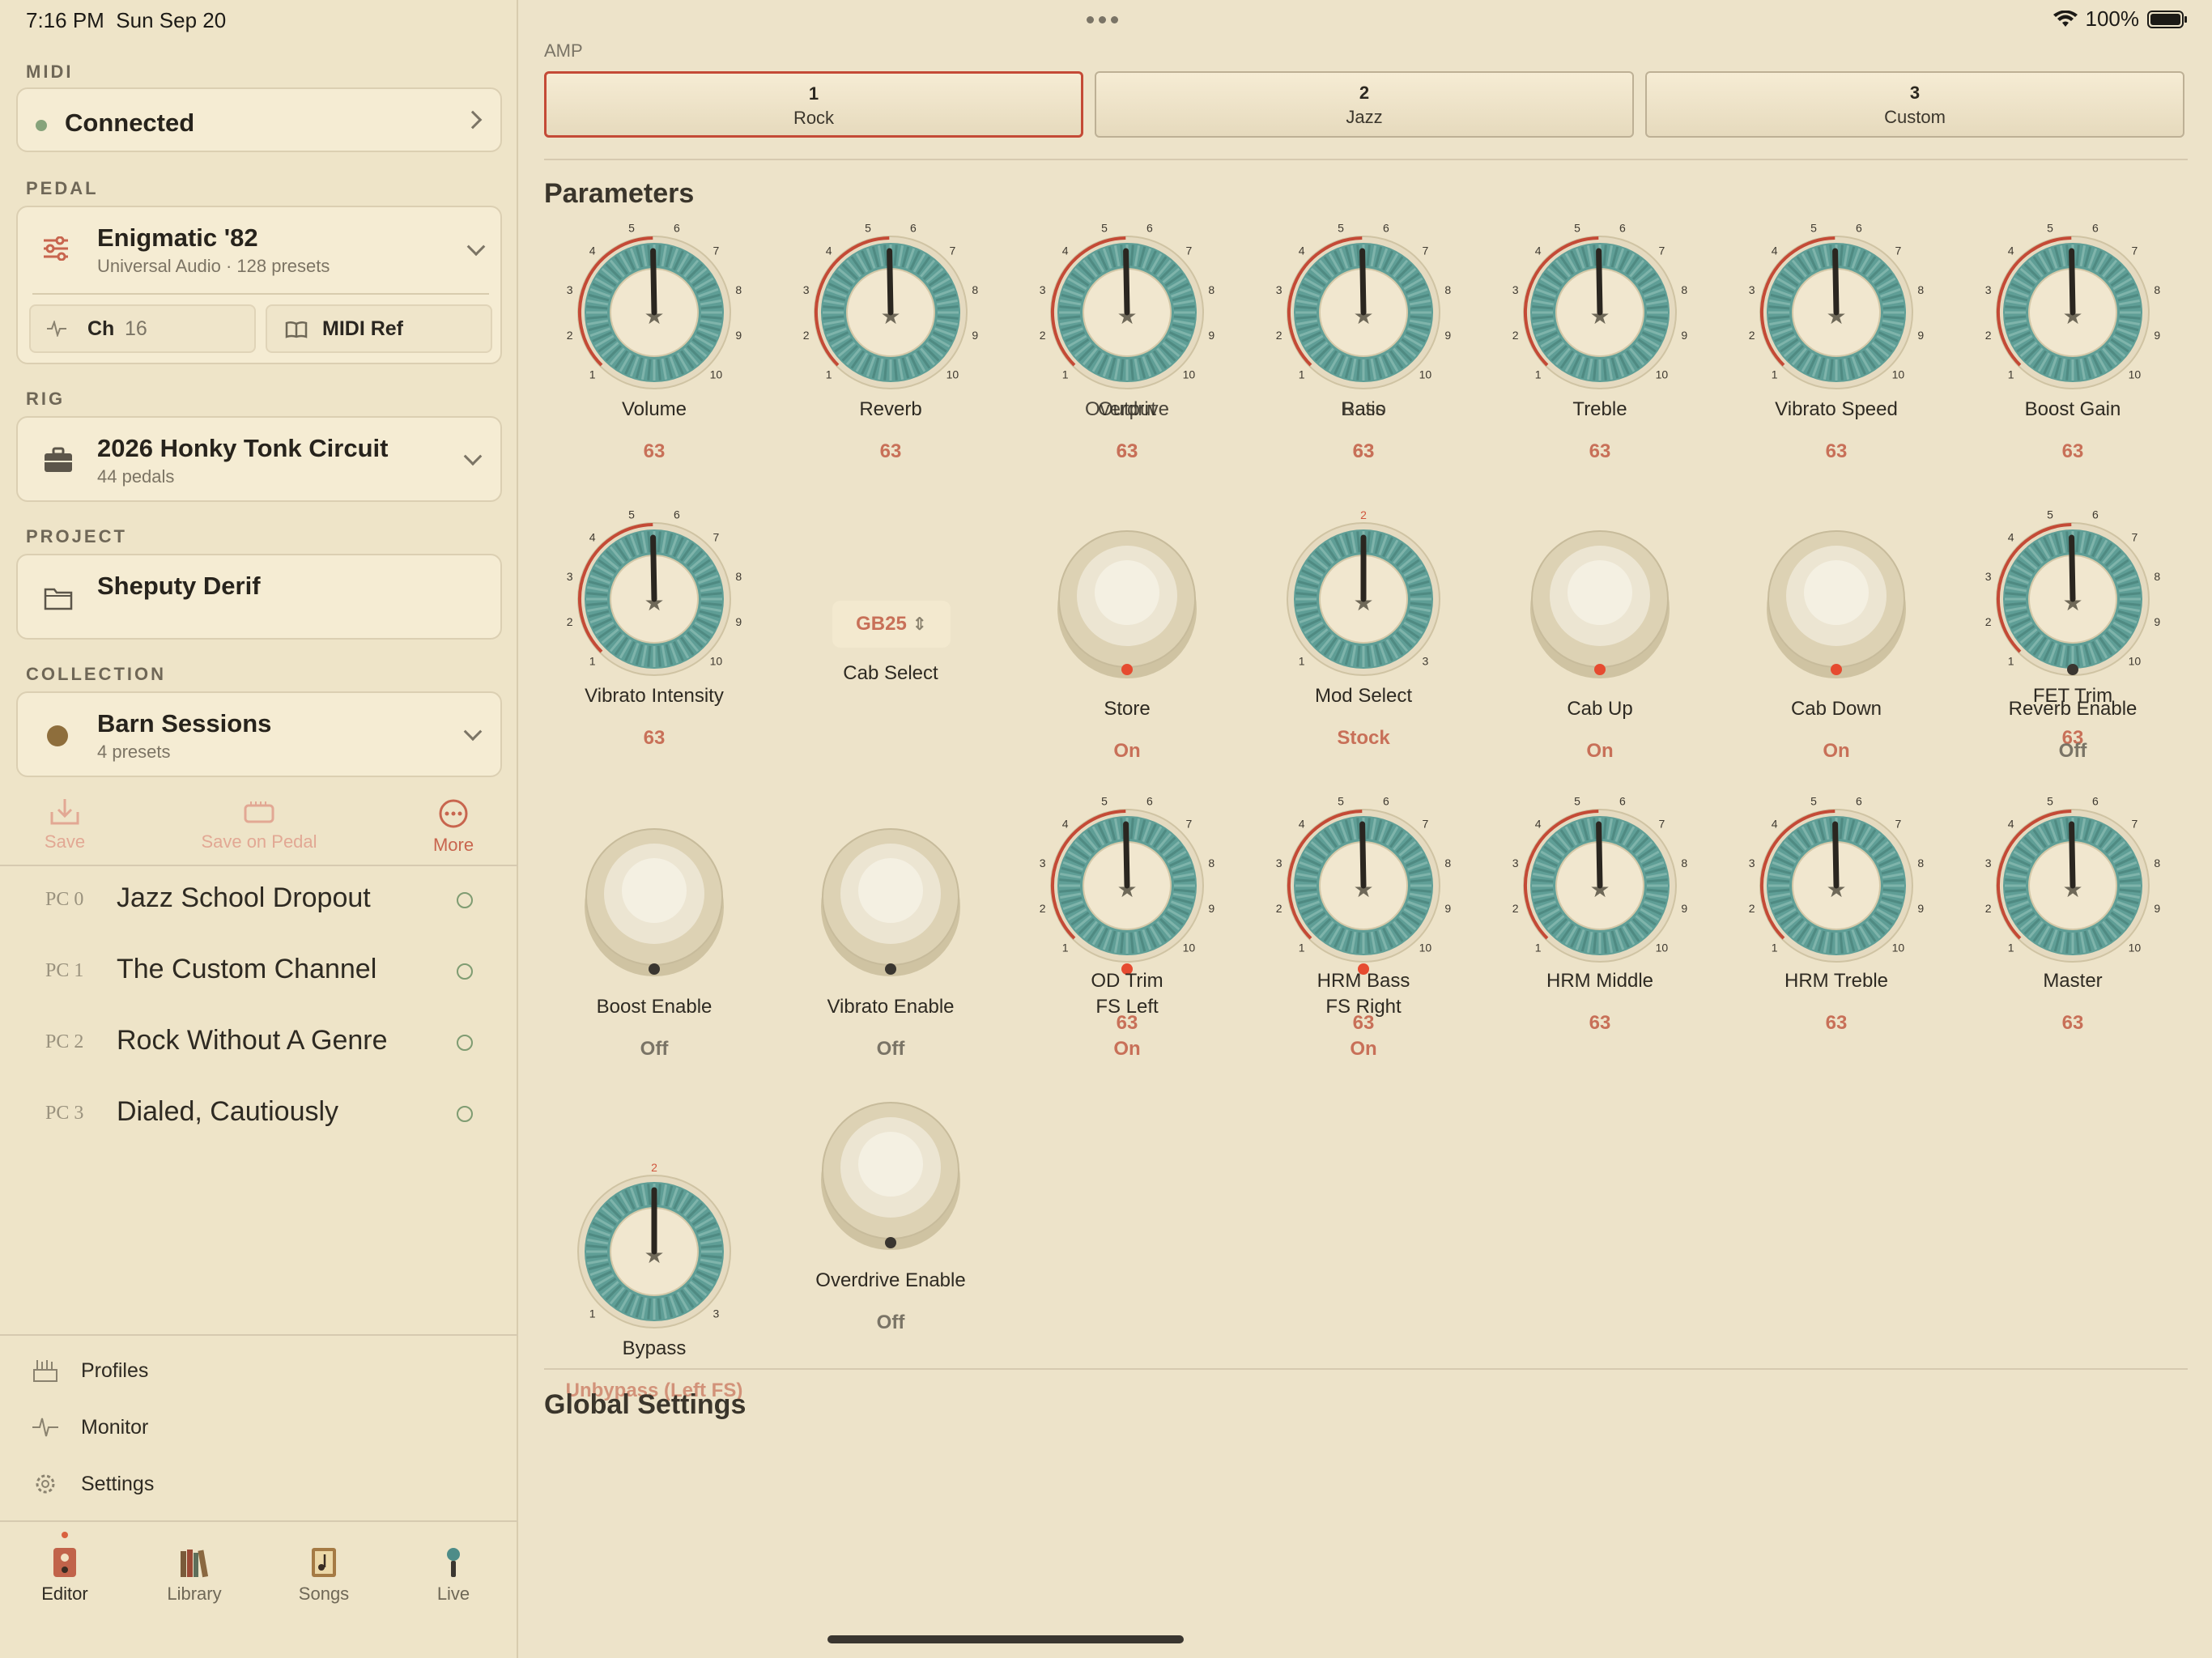 This screenshot has width=2212, height=1658. I want to click on cab-down-button, so click(1836, 599).